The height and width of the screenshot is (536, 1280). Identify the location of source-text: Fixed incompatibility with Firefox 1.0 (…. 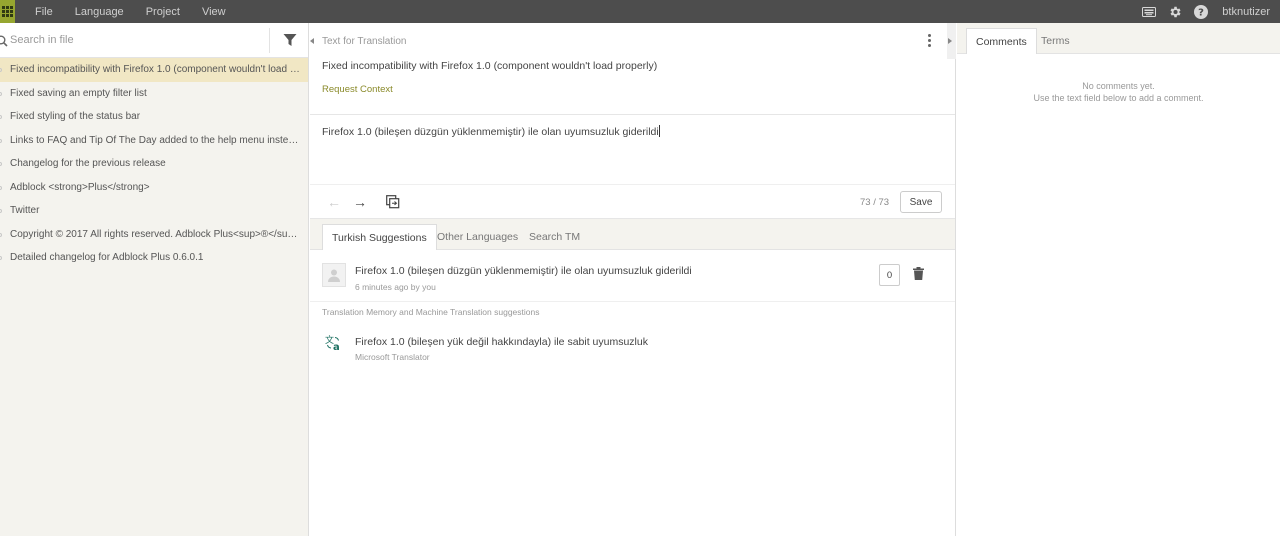
(490, 66).